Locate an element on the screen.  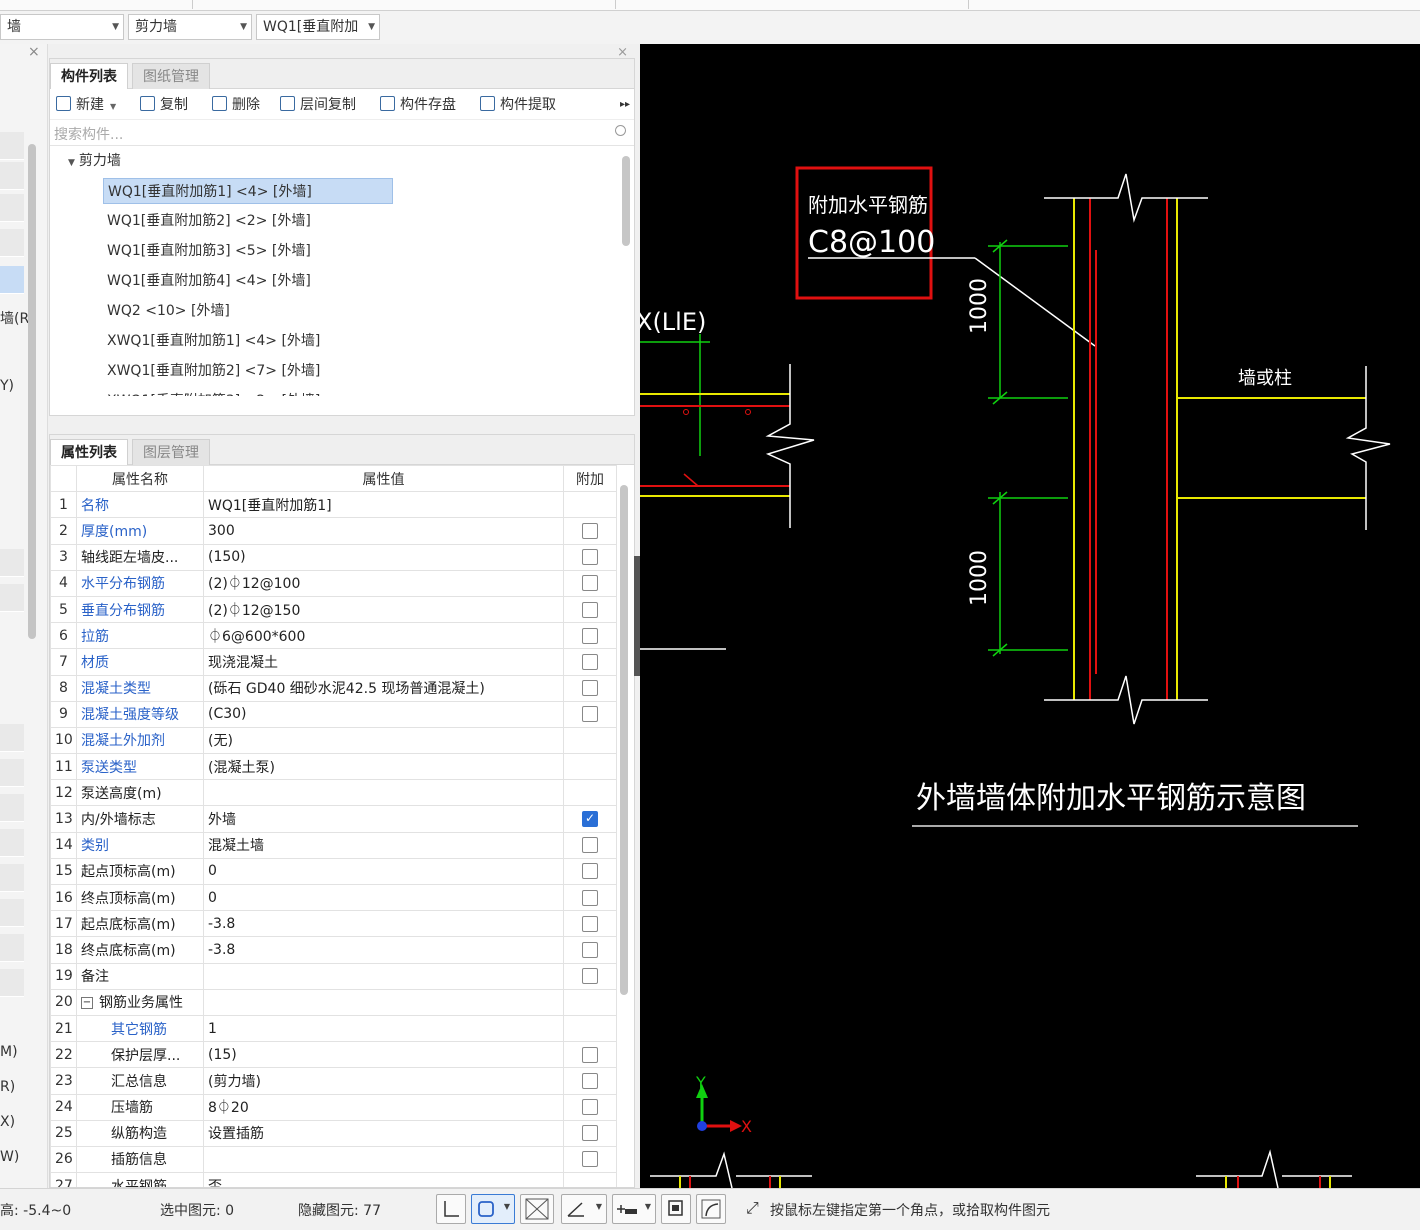
left-scrollbar is located at coordinates (32, 391).